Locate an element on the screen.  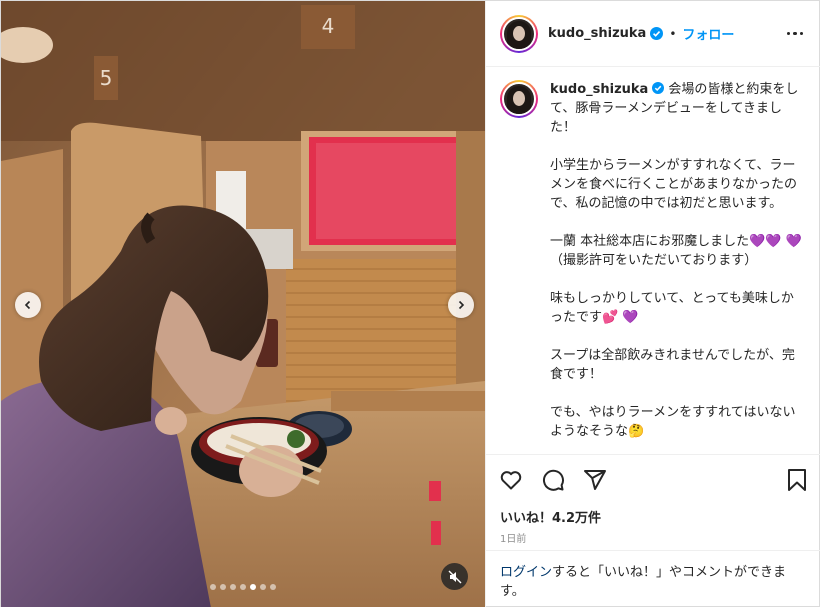
comment-icon is located at coordinates (553, 480).